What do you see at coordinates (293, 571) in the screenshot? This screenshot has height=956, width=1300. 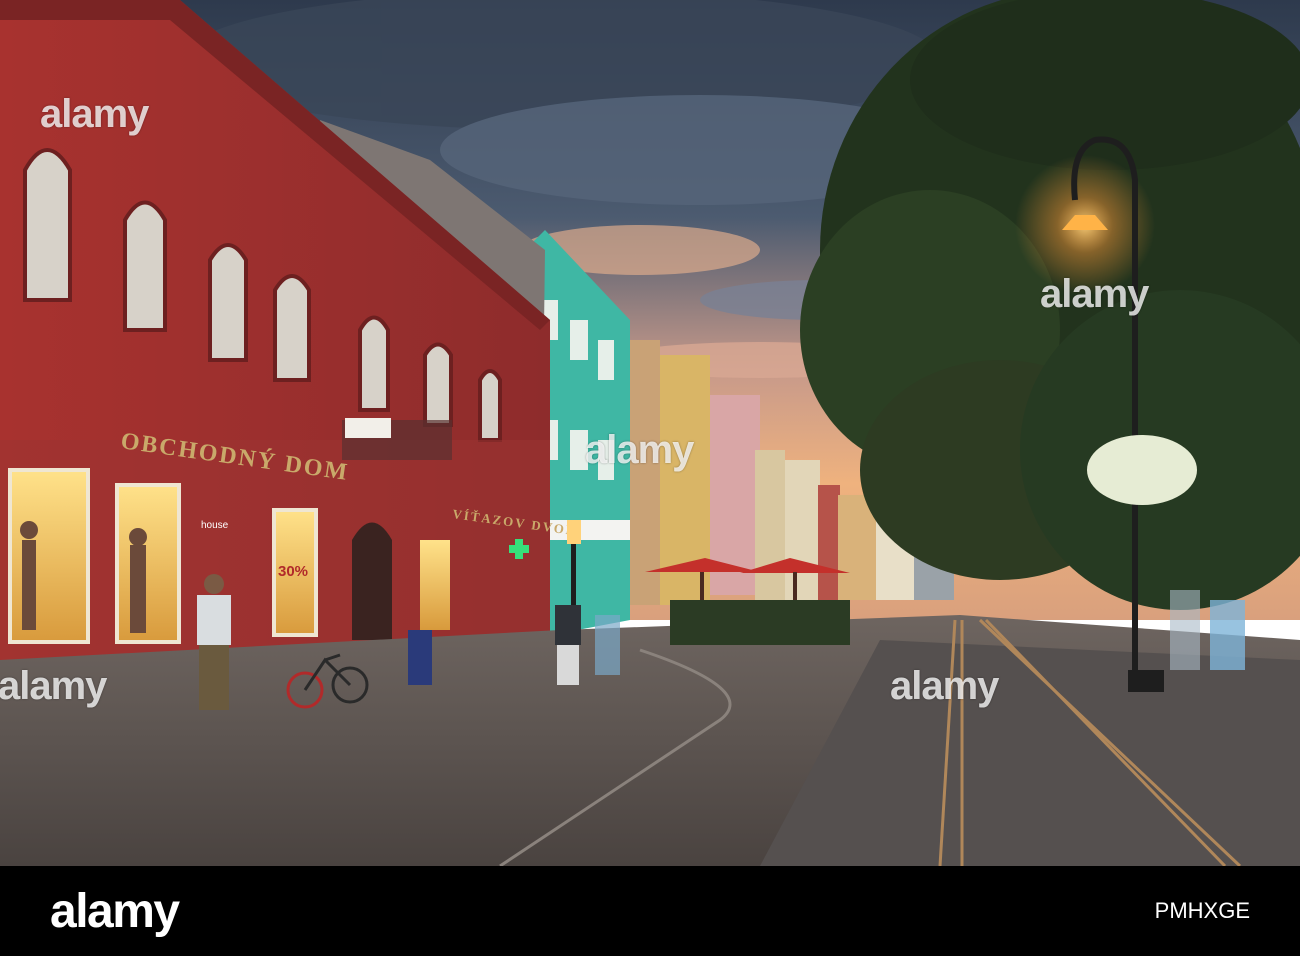 I see `promo-text: 30%` at bounding box center [293, 571].